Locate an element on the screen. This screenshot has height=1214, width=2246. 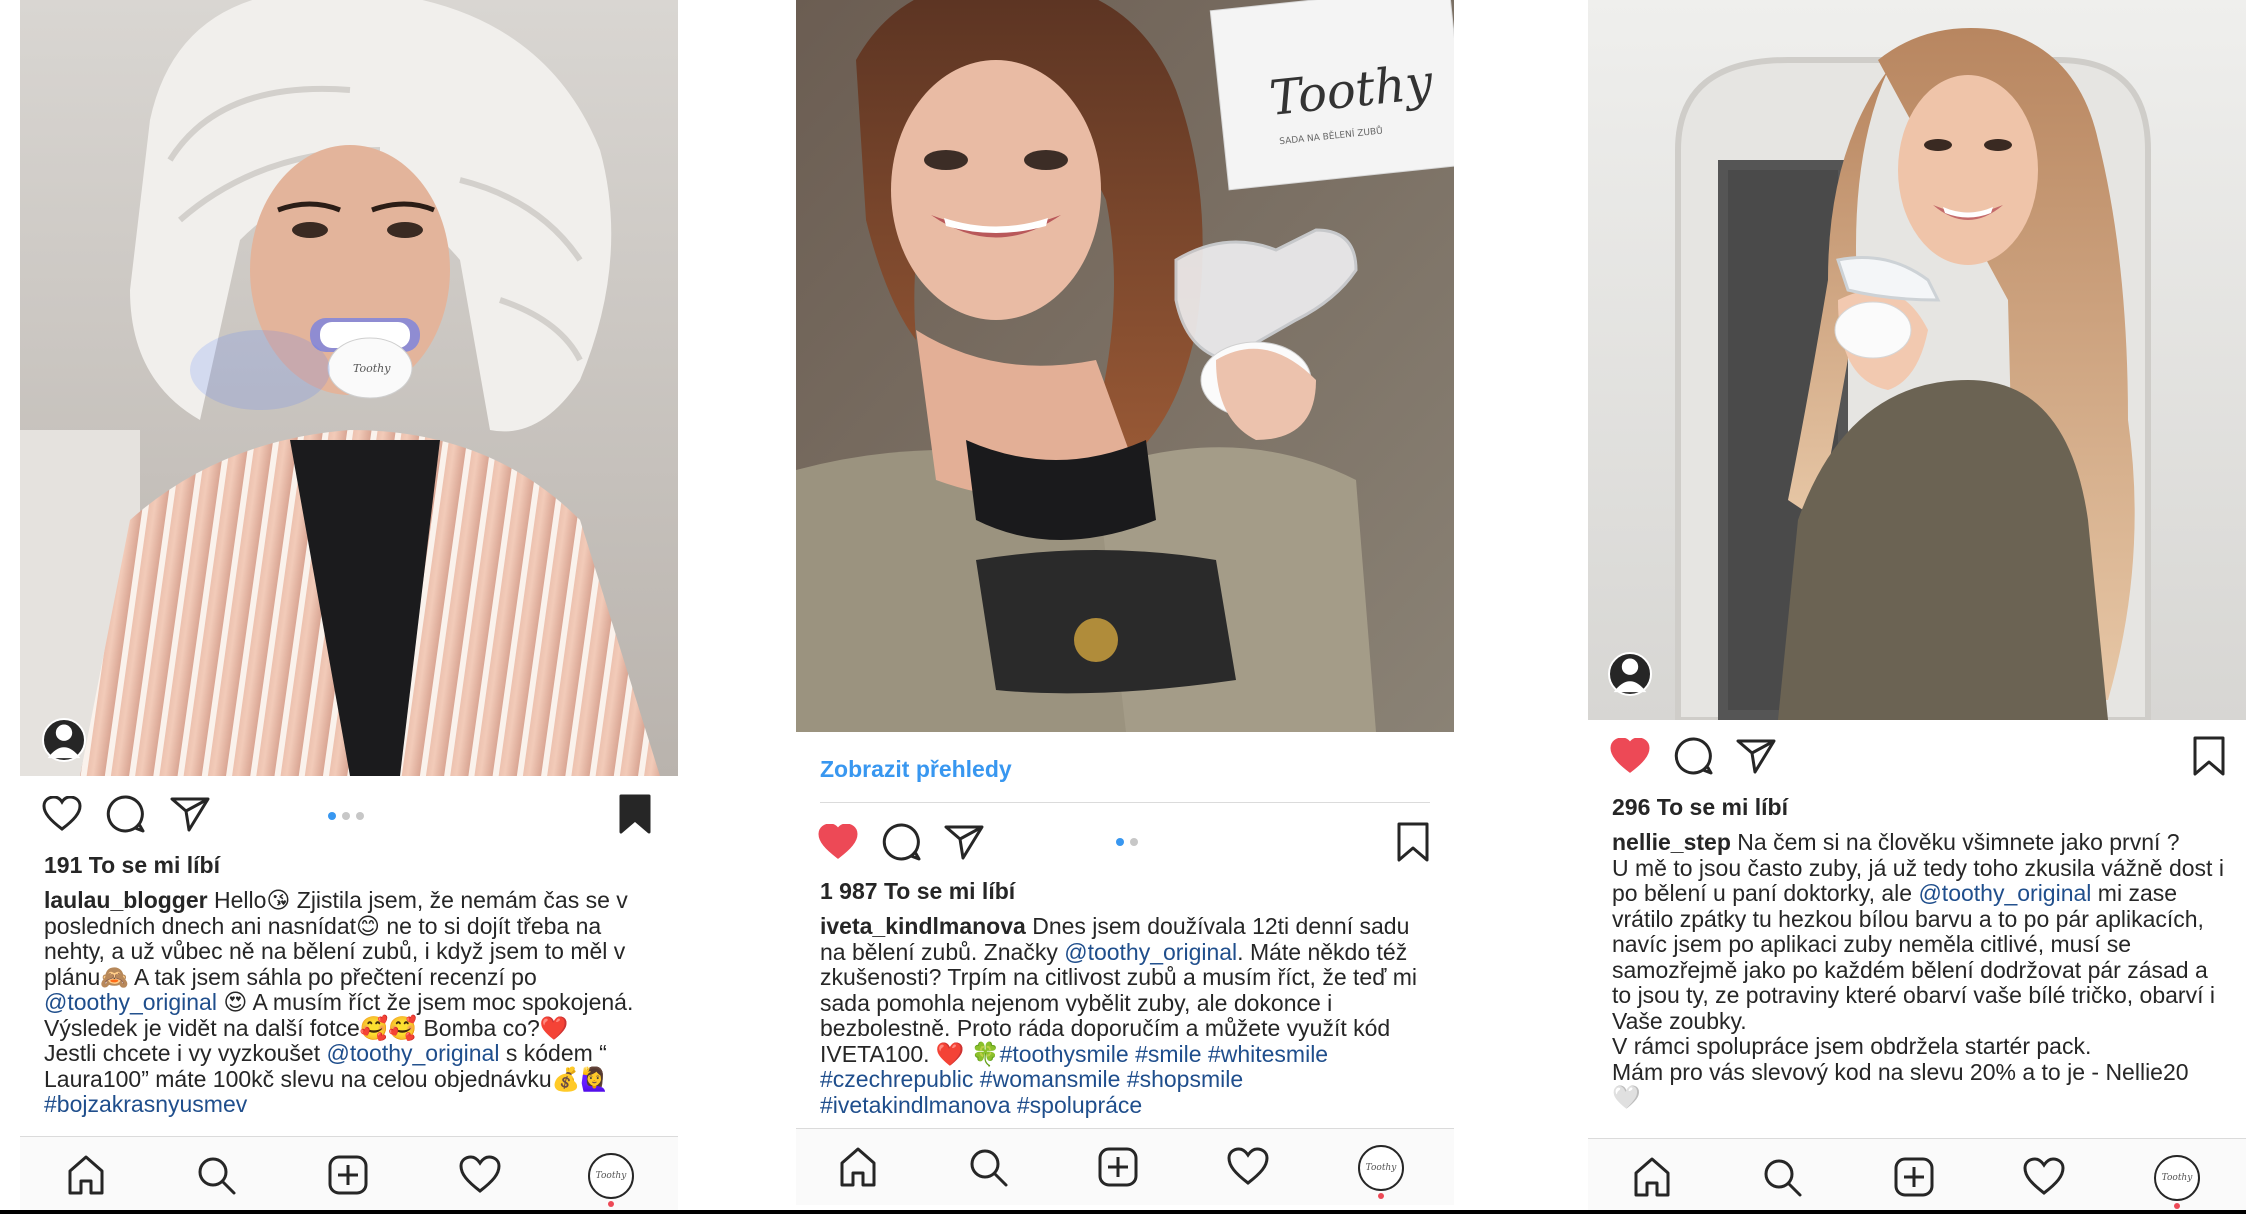
likes-count: 1 987 To se mi líbí is located at coordinates (917, 891).